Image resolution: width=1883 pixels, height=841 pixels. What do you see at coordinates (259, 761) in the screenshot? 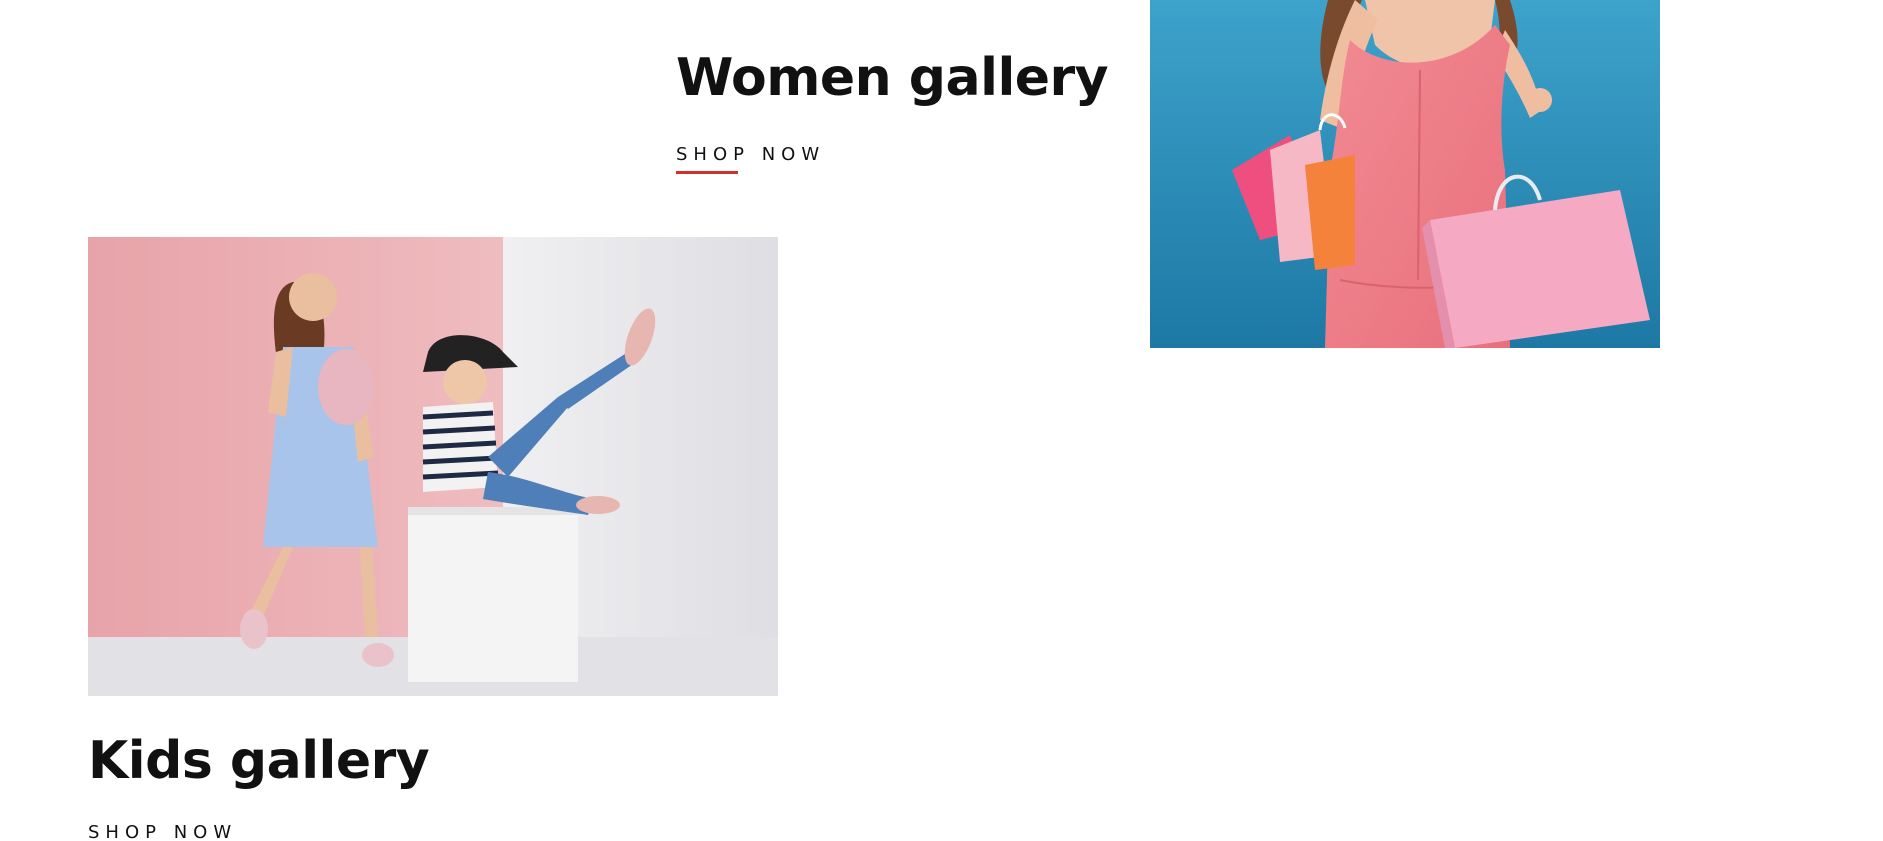
I see `kids-gallery-title: Kids gallery` at bounding box center [259, 761].